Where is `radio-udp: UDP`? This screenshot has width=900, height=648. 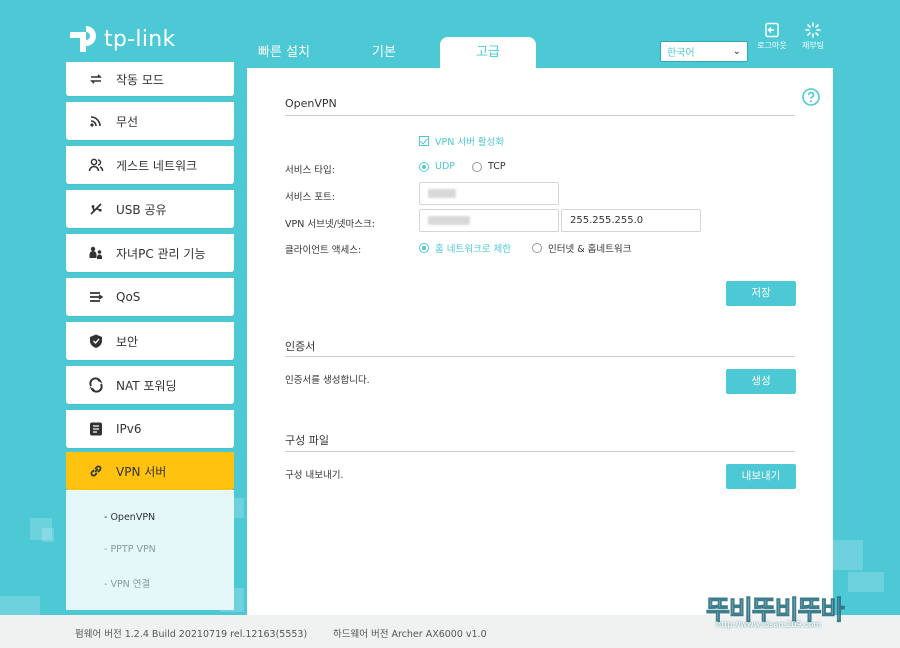
radio-udp: UDP is located at coordinates (437, 166).